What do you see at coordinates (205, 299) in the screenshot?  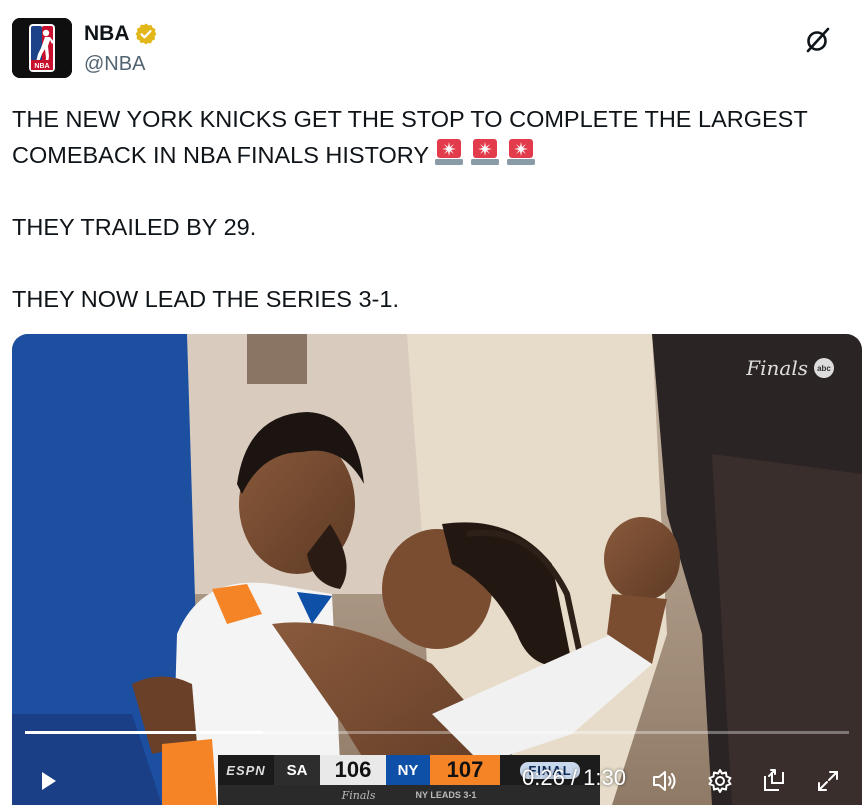 I see `tweet-line-3: THEY NOW LEAD THE SERIES 3-1.` at bounding box center [205, 299].